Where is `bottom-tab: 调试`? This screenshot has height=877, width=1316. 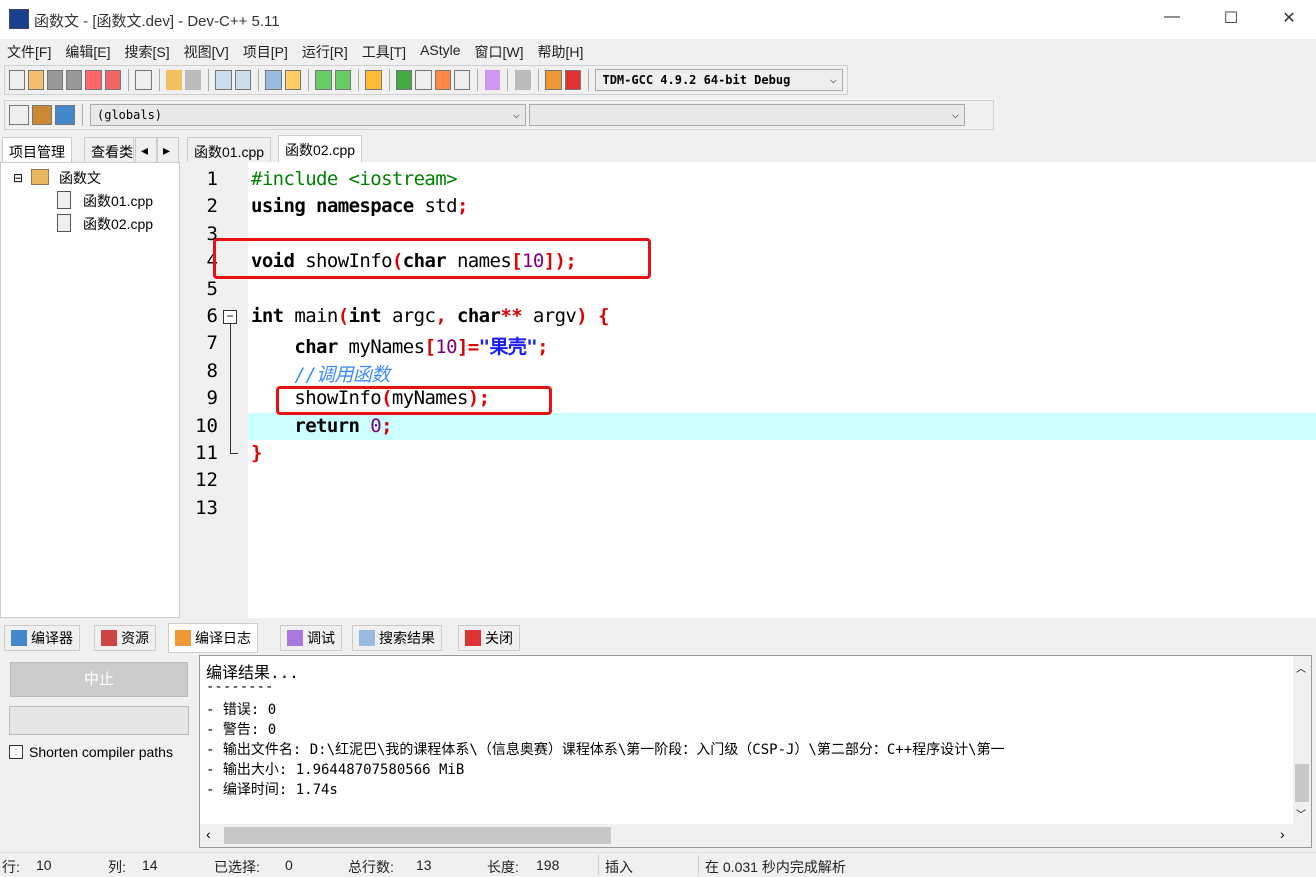 bottom-tab: 调试 is located at coordinates (311, 638).